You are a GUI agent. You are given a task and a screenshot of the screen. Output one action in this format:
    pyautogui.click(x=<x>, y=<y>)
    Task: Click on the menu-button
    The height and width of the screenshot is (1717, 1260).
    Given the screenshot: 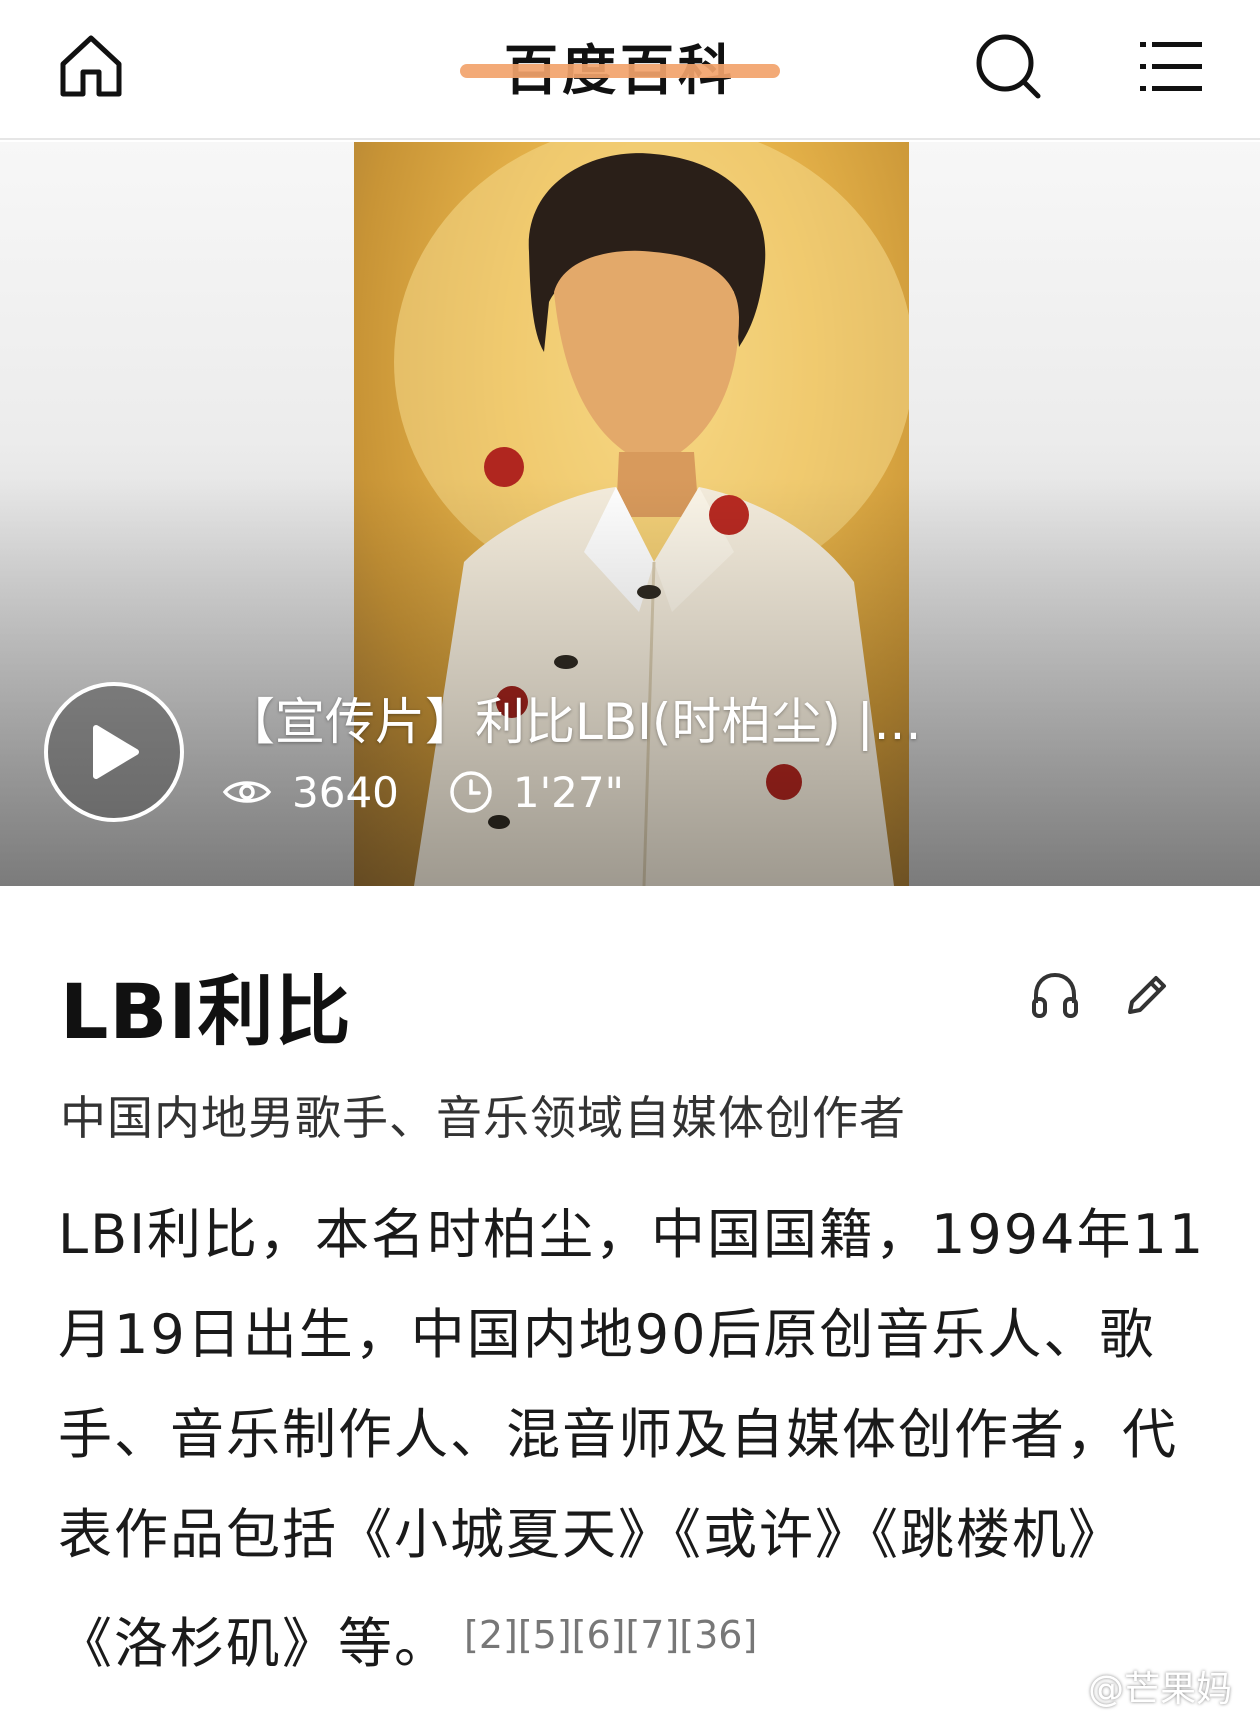 What is the action you would take?
    pyautogui.click(x=1171, y=66)
    